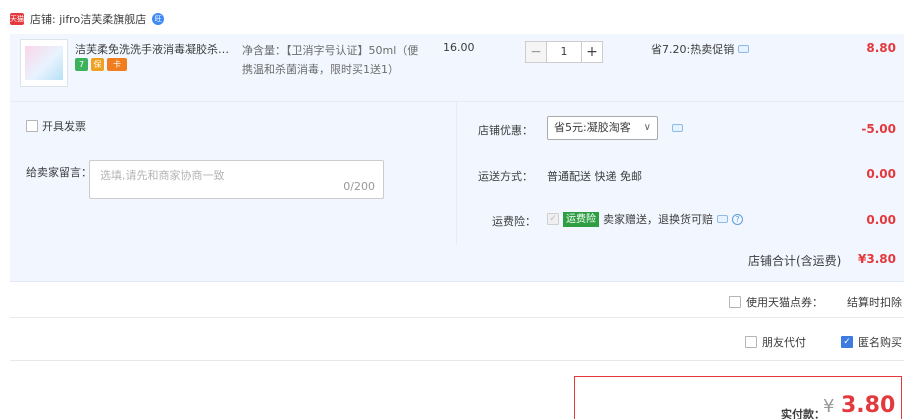 Image resolution: width=906 pixels, height=419 pixels. I want to click on invoice-checkbox, so click(32, 126).